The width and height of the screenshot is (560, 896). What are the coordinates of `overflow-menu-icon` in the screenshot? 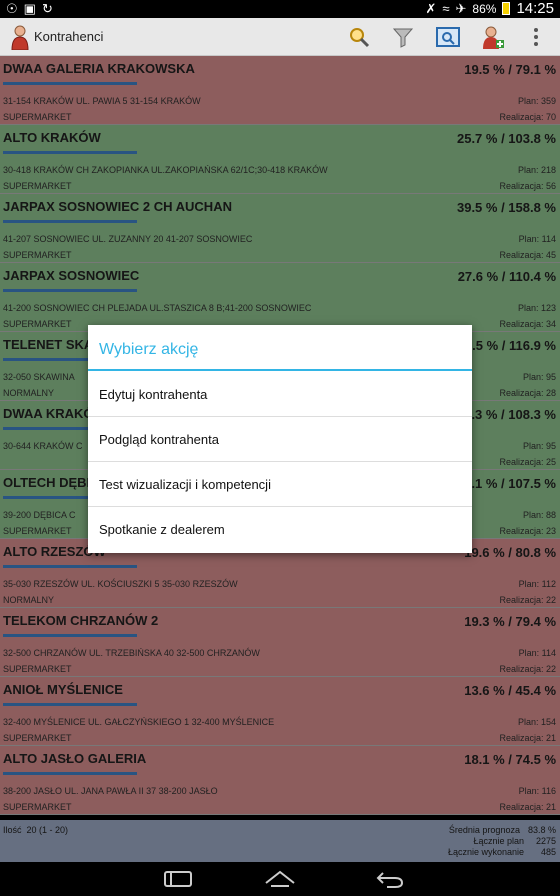 It's located at (536, 37).